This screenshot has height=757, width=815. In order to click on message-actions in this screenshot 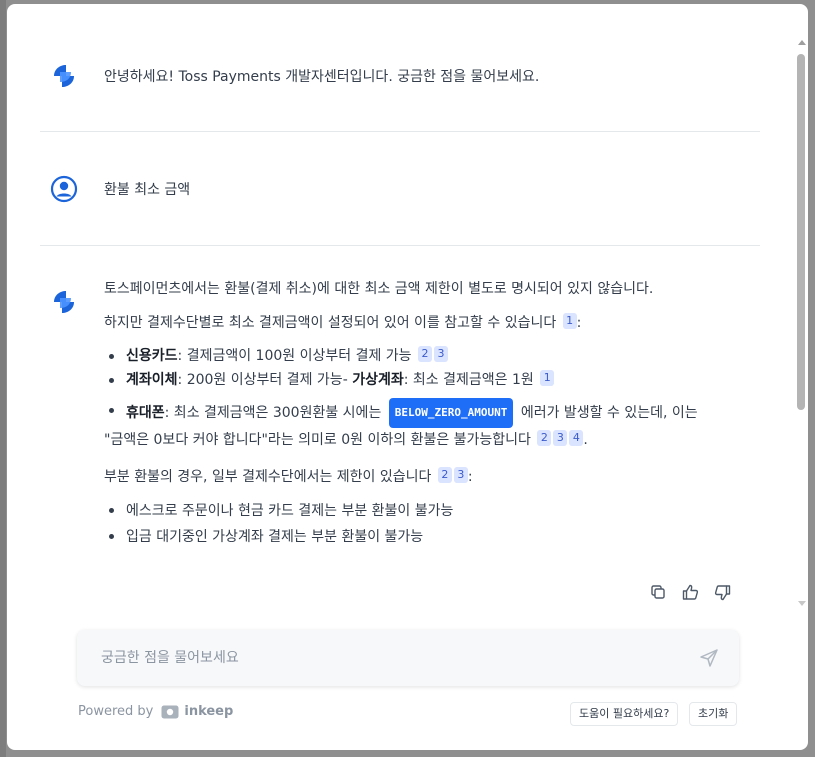, I will do `click(690, 592)`.